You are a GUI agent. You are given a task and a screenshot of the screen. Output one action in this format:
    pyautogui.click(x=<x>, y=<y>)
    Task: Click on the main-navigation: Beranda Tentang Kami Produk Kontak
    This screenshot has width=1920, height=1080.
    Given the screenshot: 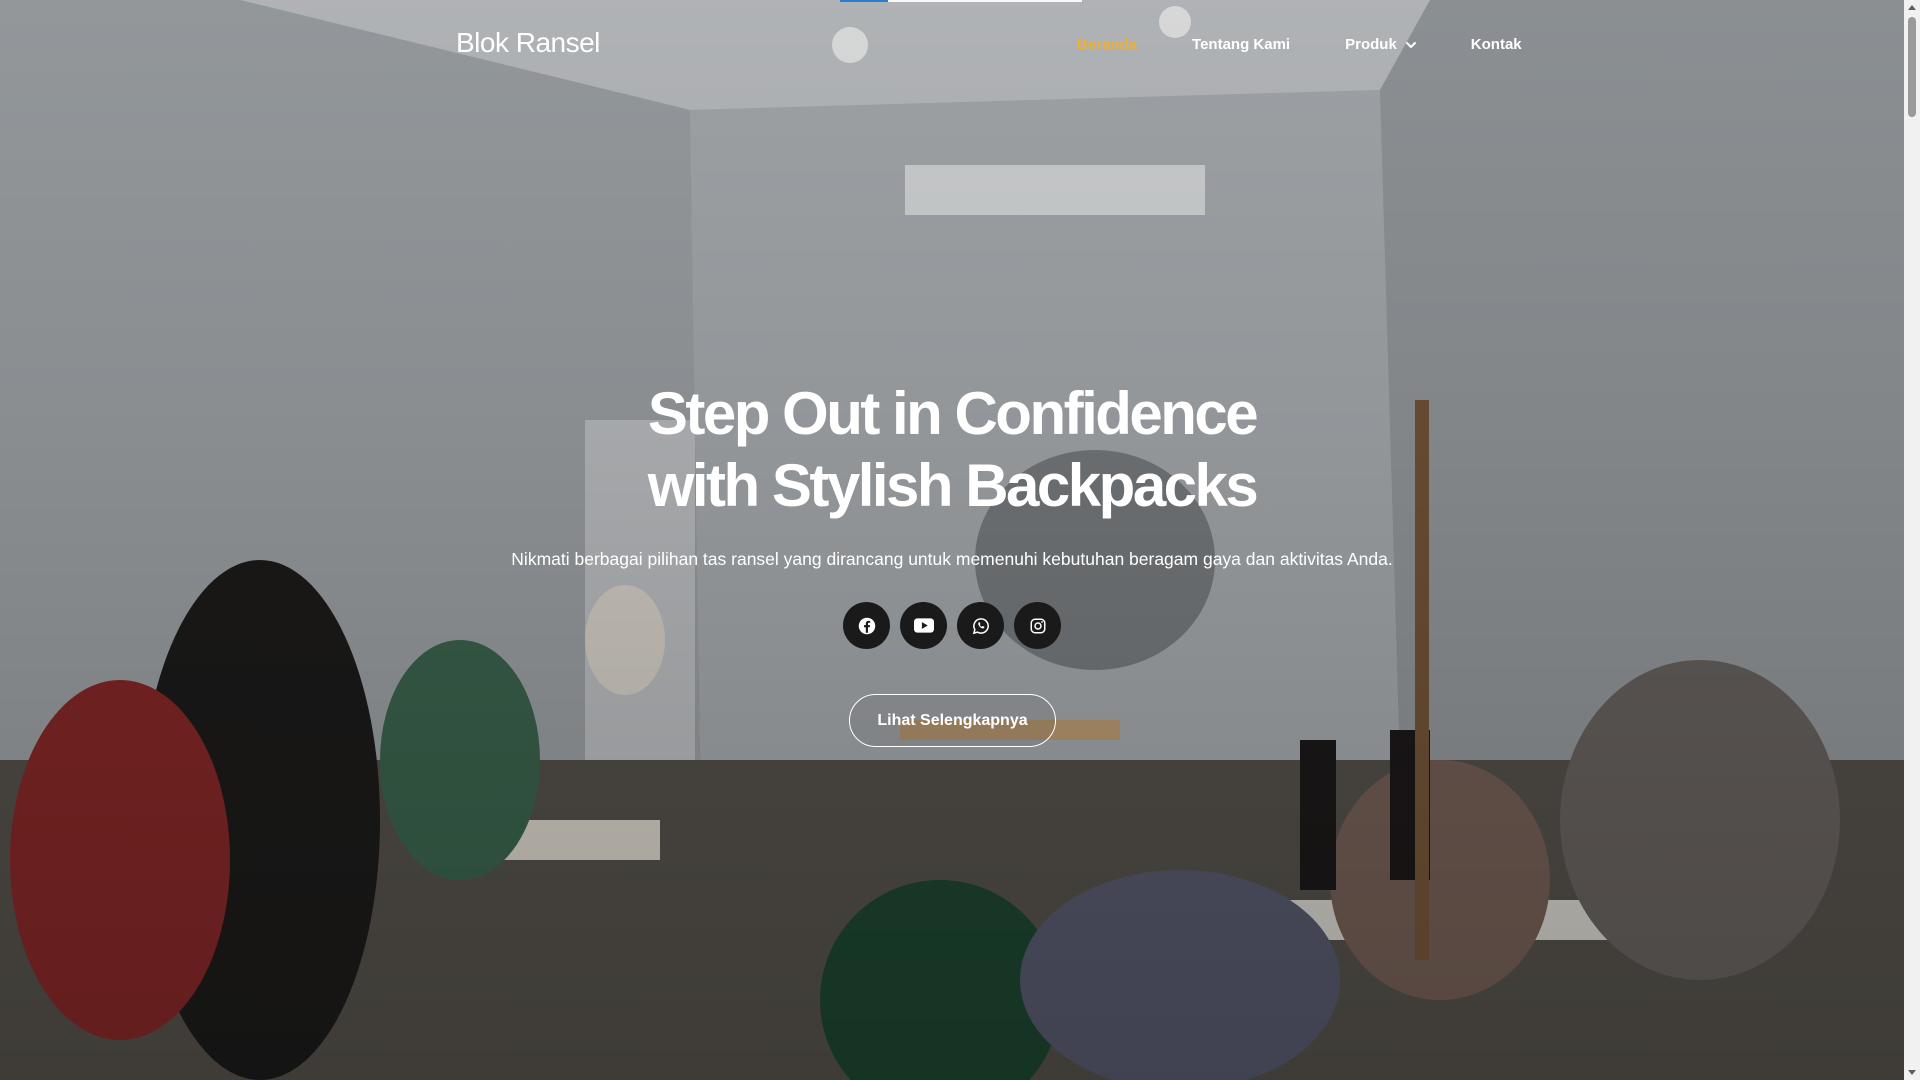 What is the action you would take?
    pyautogui.click(x=1299, y=44)
    